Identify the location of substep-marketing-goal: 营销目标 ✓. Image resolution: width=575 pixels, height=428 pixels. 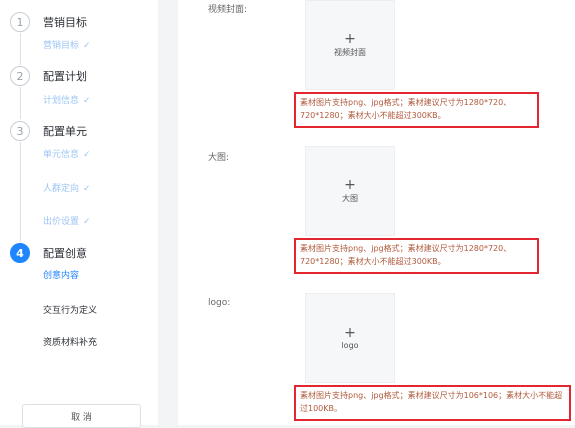
(67, 44).